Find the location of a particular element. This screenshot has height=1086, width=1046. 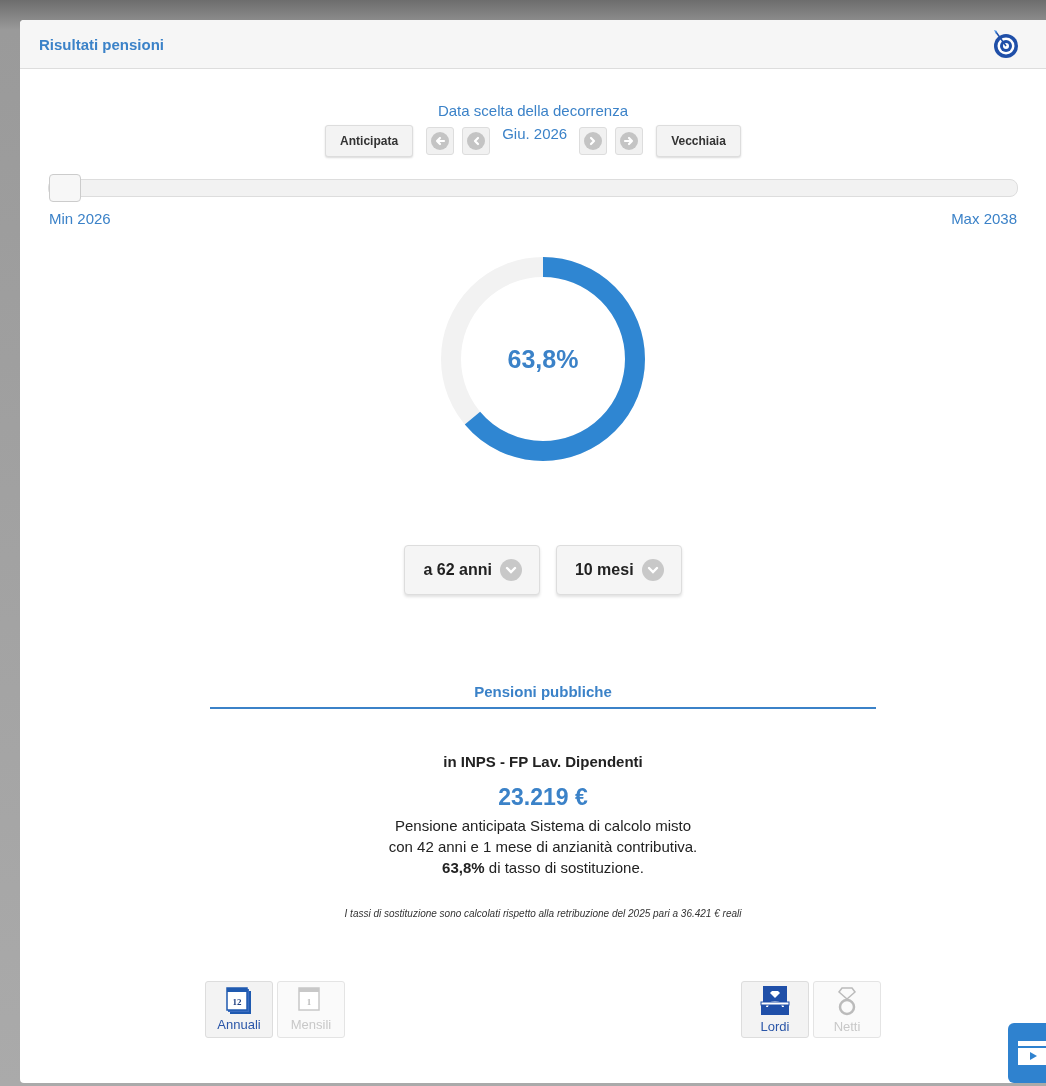

pension-amount: 23.219 € is located at coordinates (543, 797).